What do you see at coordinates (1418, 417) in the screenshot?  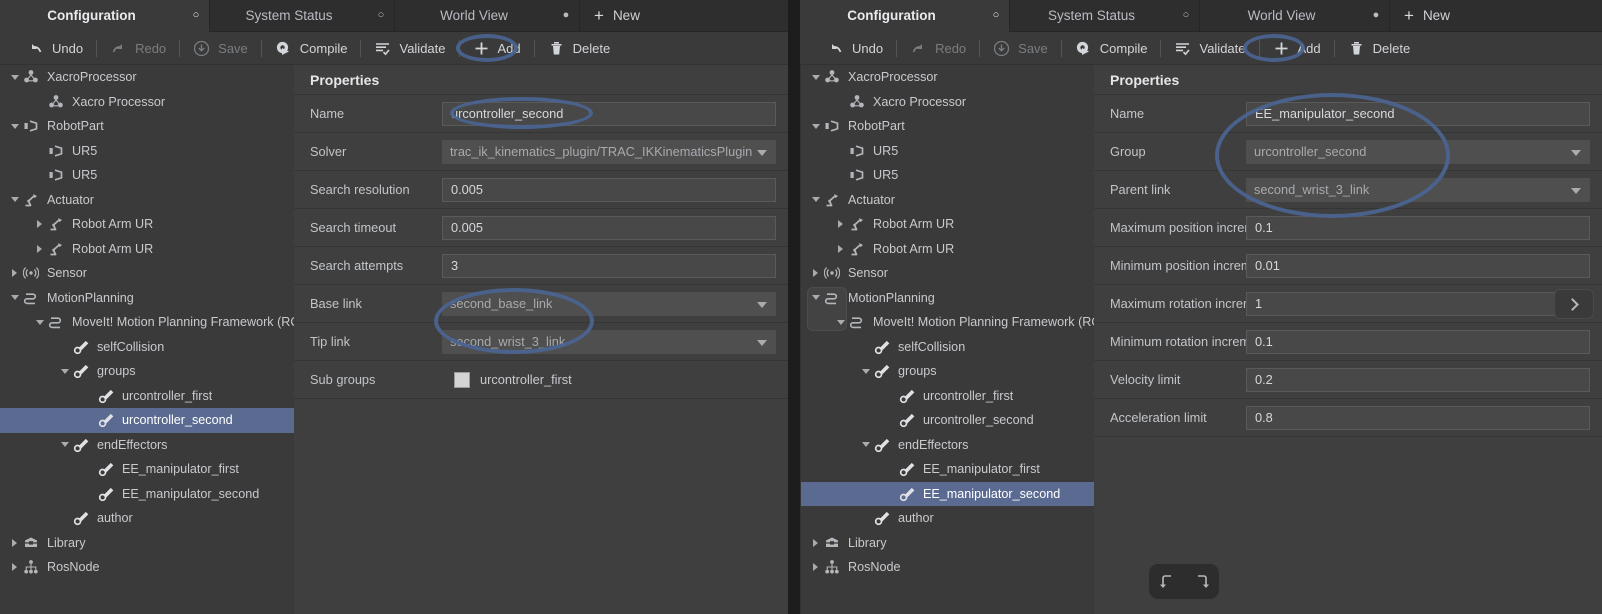 I see `property-input-acceleration-limit: 0.8` at bounding box center [1418, 417].